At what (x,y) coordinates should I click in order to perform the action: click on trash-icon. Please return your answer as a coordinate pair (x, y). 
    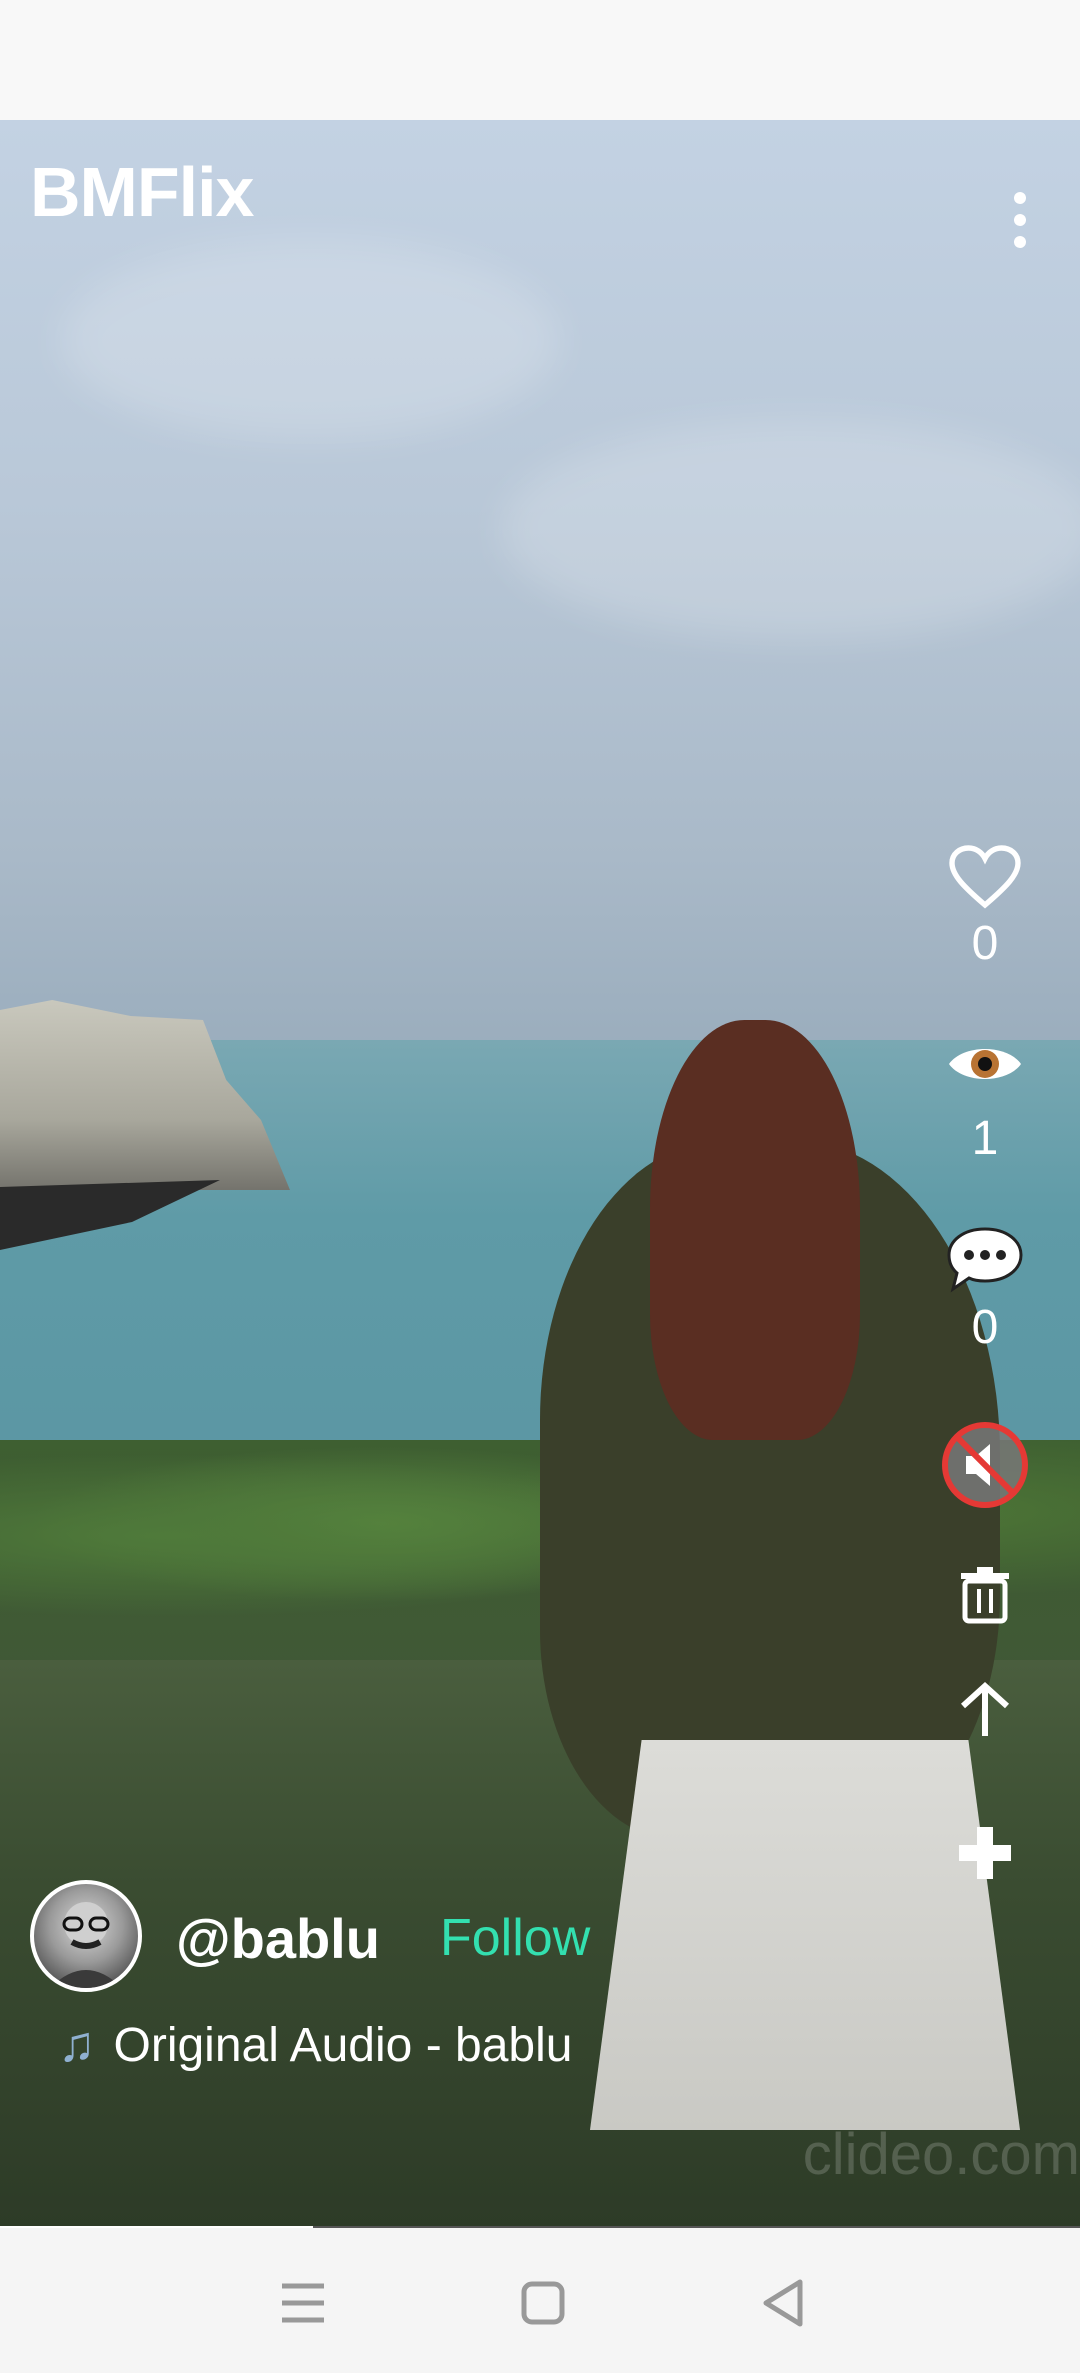
    Looking at the image, I should click on (985, 1595).